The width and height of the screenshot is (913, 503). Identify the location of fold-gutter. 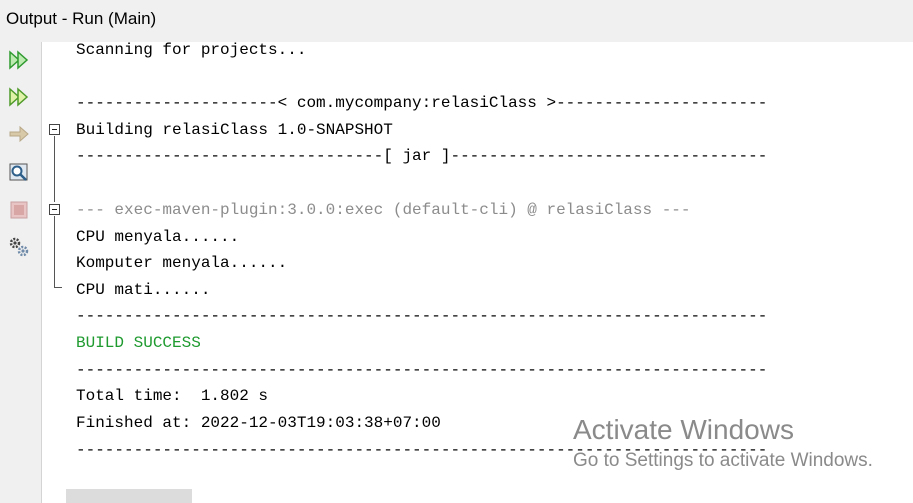
(57, 272).